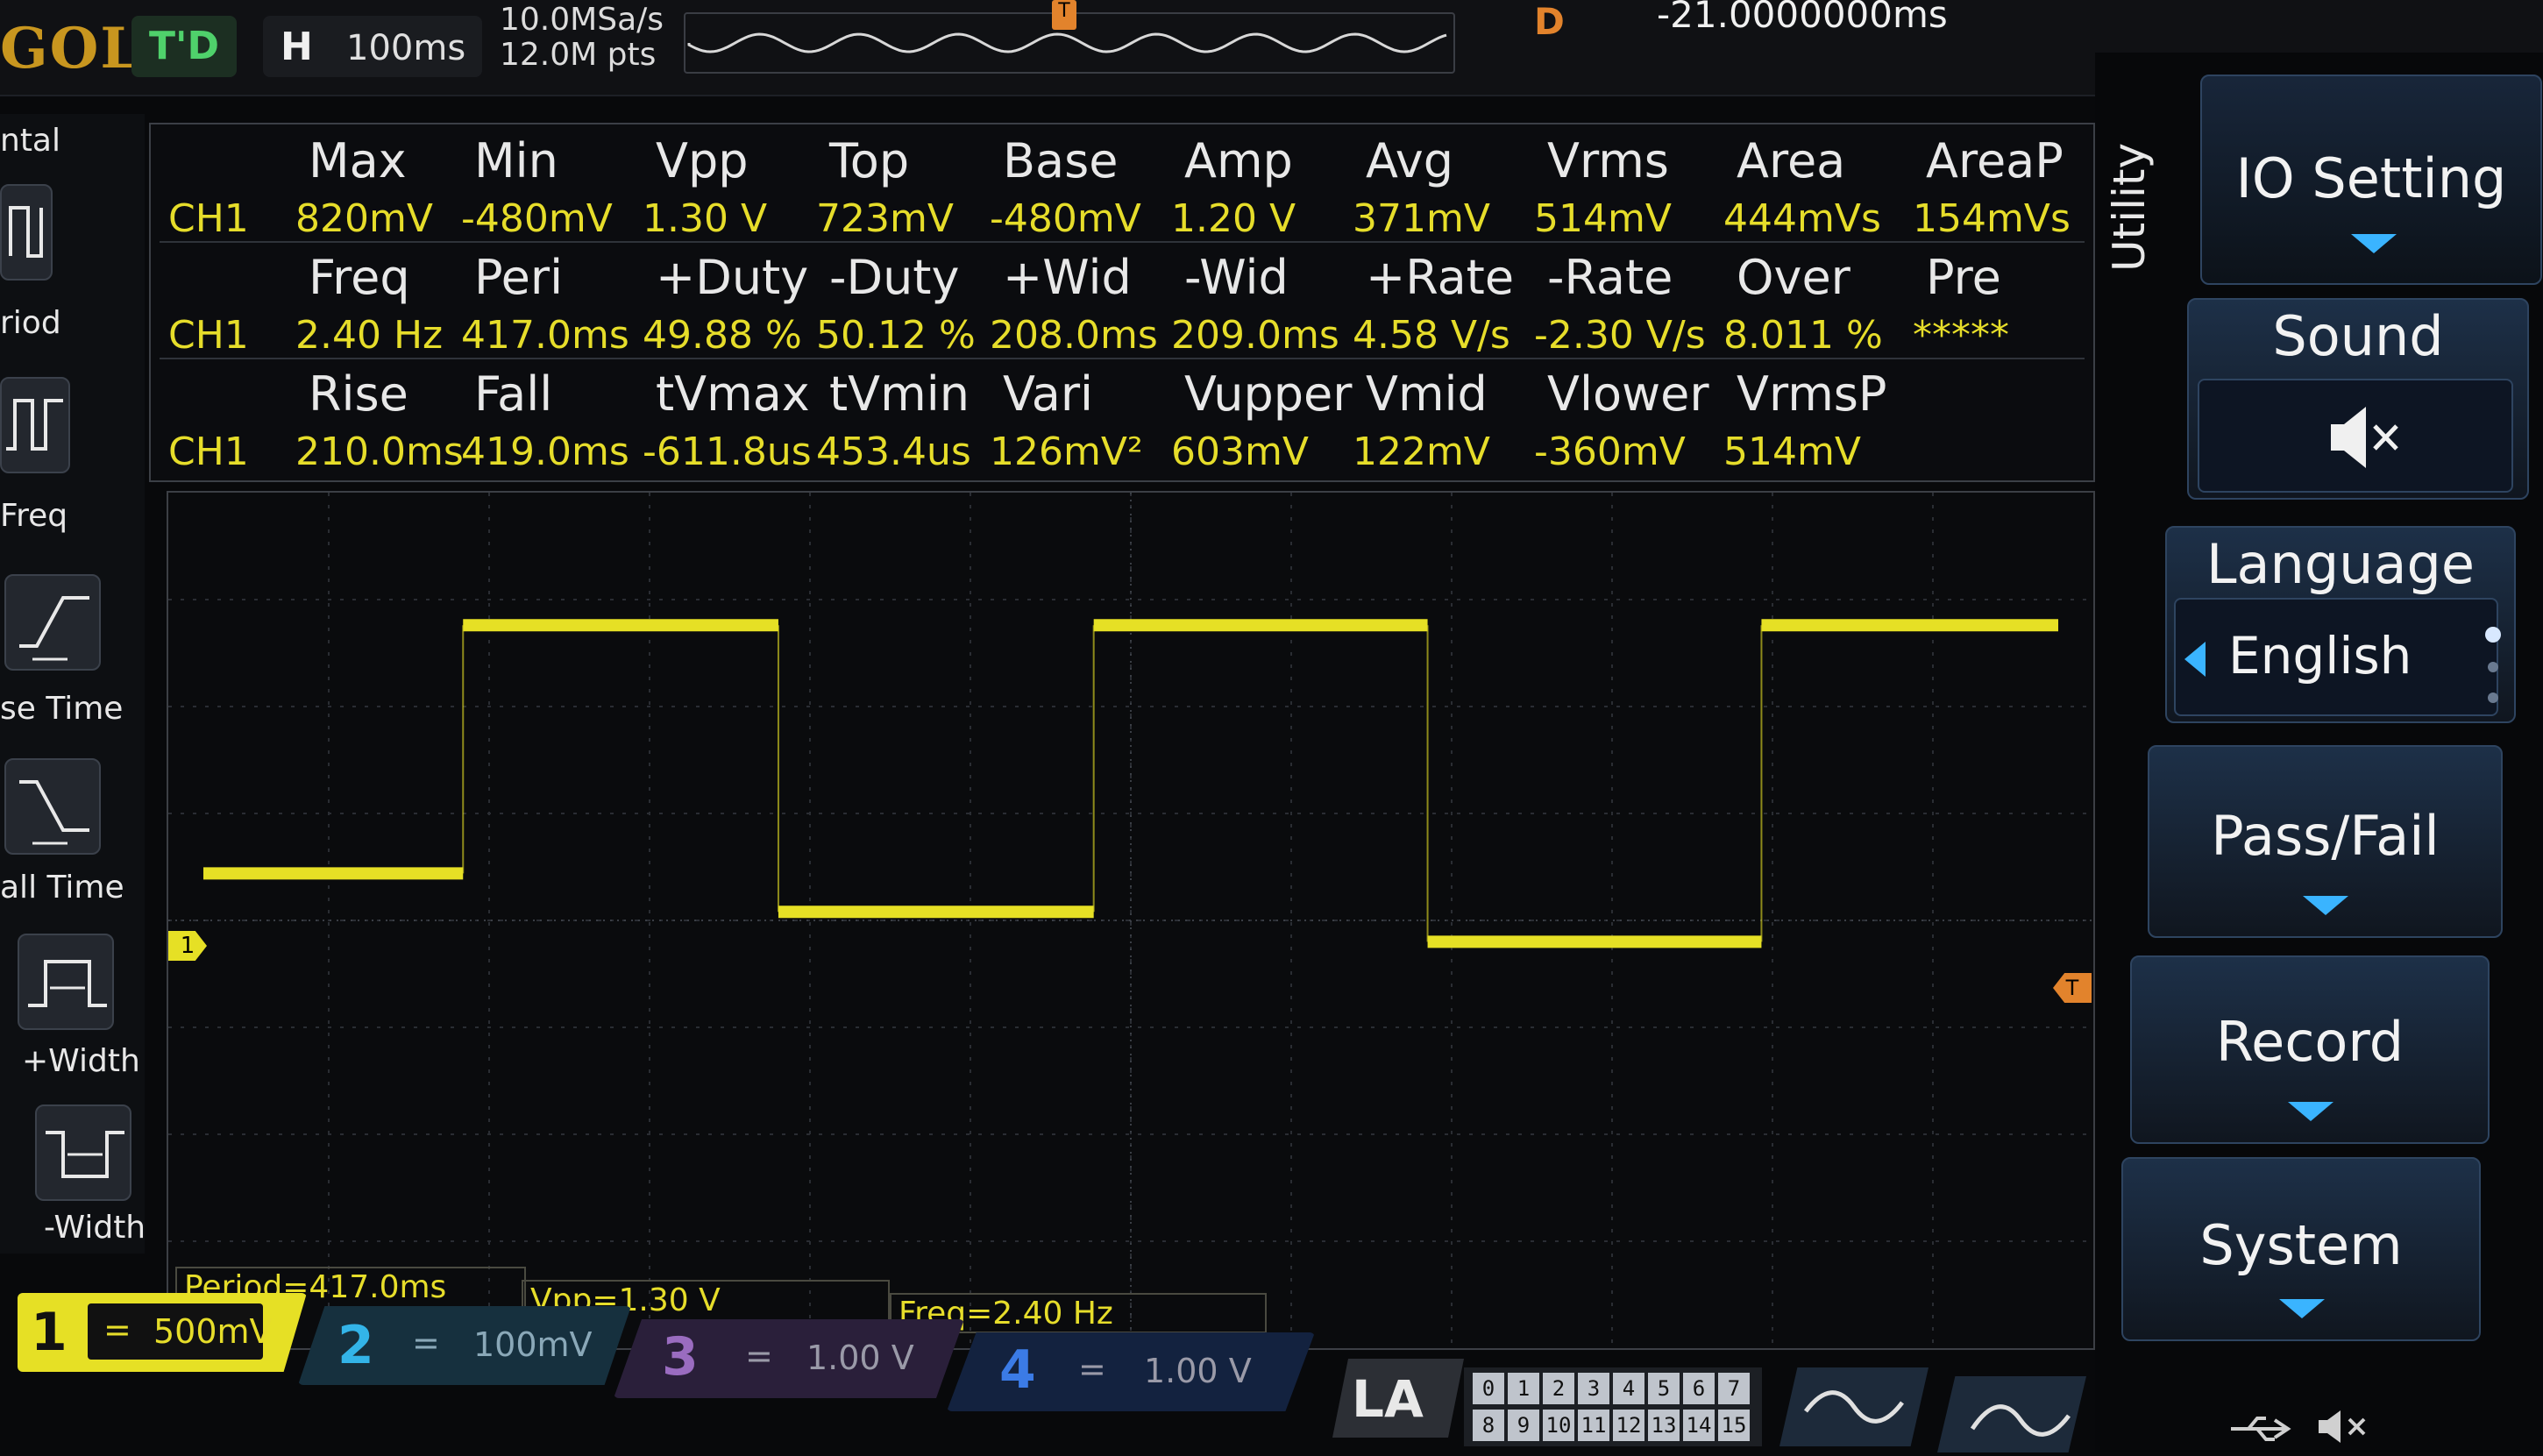 Image resolution: width=2543 pixels, height=1456 pixels. I want to click on measurement-value: 453.4us, so click(893, 452).